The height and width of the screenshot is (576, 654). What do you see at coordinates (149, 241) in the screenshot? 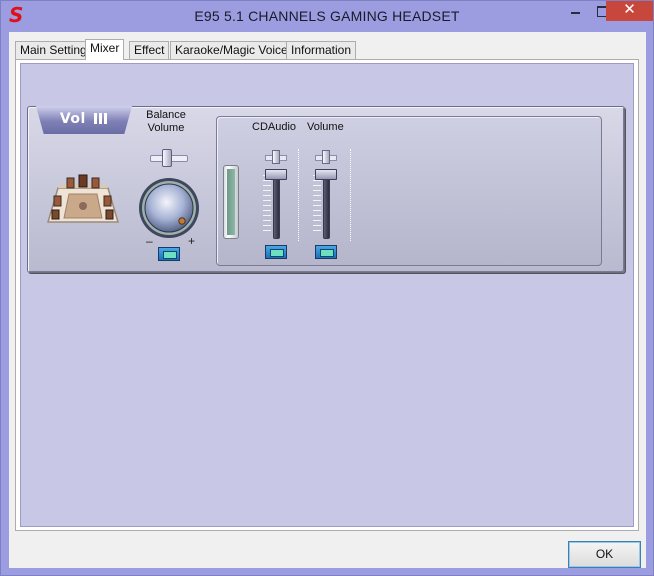
I see `knob-minus-label: –` at bounding box center [149, 241].